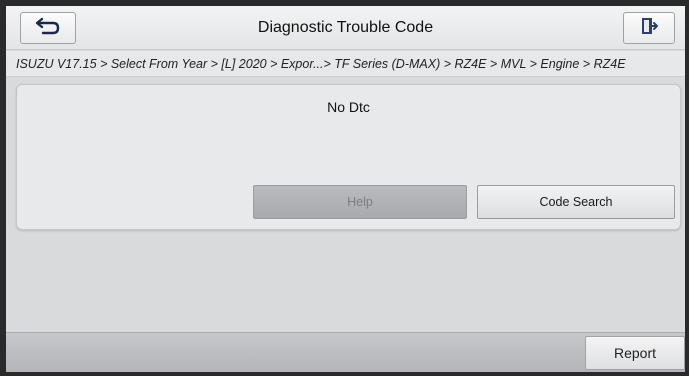 The image size is (689, 376). Describe the element at coordinates (345, 352) in the screenshot. I see `bottom-toolbar: Report` at that location.